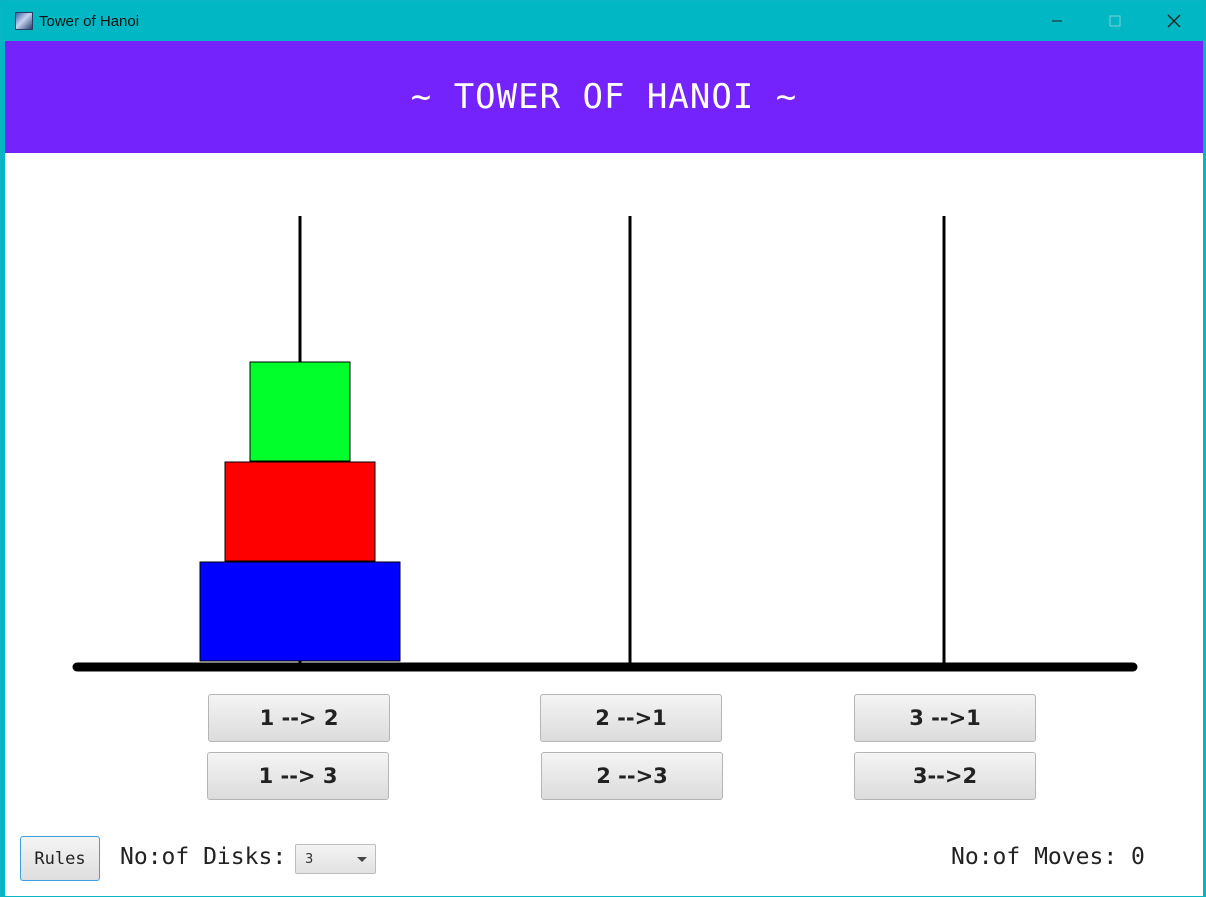 The height and width of the screenshot is (897, 1206). I want to click on app-icon, so click(24, 21).